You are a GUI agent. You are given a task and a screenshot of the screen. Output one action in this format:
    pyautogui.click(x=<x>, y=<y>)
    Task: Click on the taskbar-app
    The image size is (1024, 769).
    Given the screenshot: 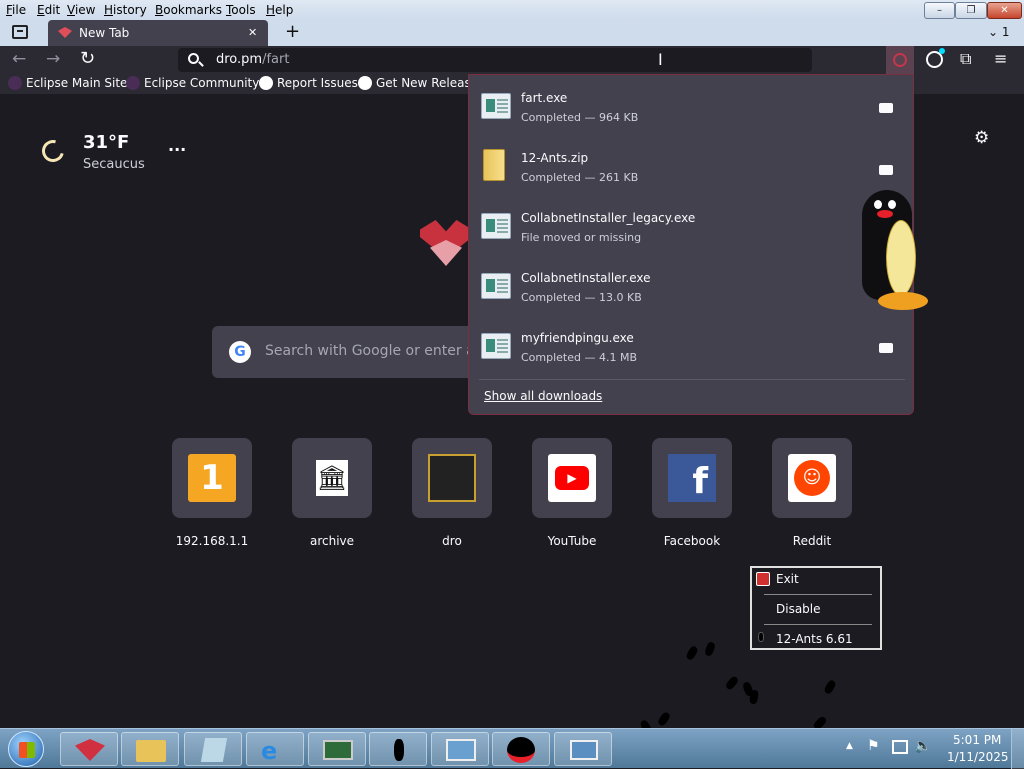 What is the action you would take?
    pyautogui.click(x=213, y=749)
    